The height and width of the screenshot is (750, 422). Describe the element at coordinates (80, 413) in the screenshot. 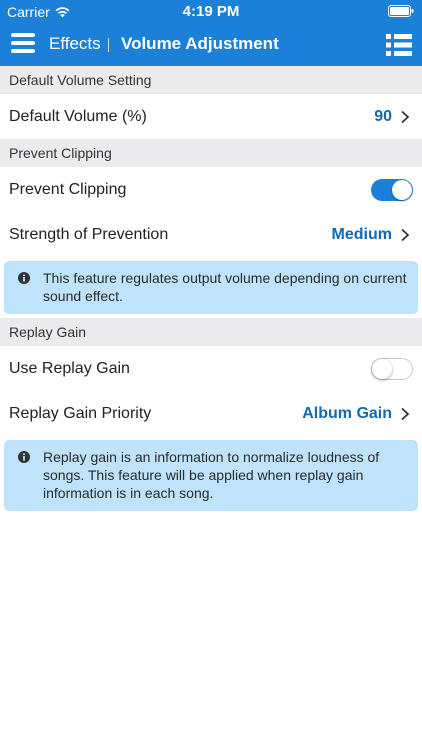

I see `replay-gain-priority-label: Replay Gain Priority` at that location.